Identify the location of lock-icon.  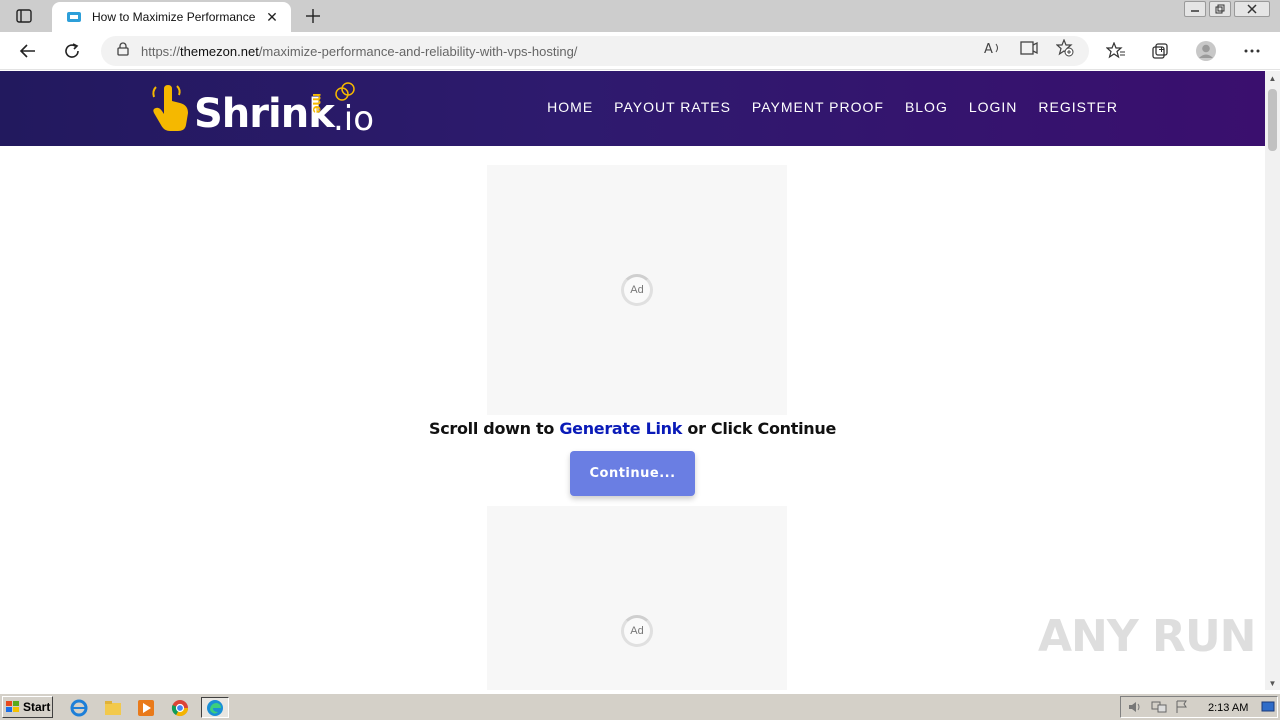
(123, 51).